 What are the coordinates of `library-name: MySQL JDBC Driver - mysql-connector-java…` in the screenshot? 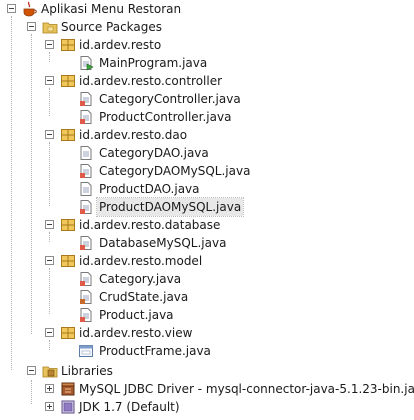 It's located at (246, 389).